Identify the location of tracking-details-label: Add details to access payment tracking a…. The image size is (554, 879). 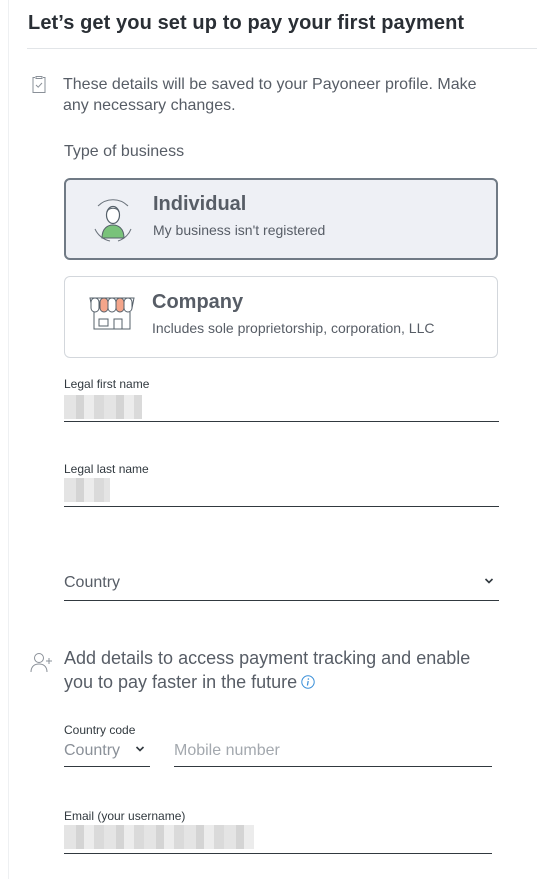
(267, 670).